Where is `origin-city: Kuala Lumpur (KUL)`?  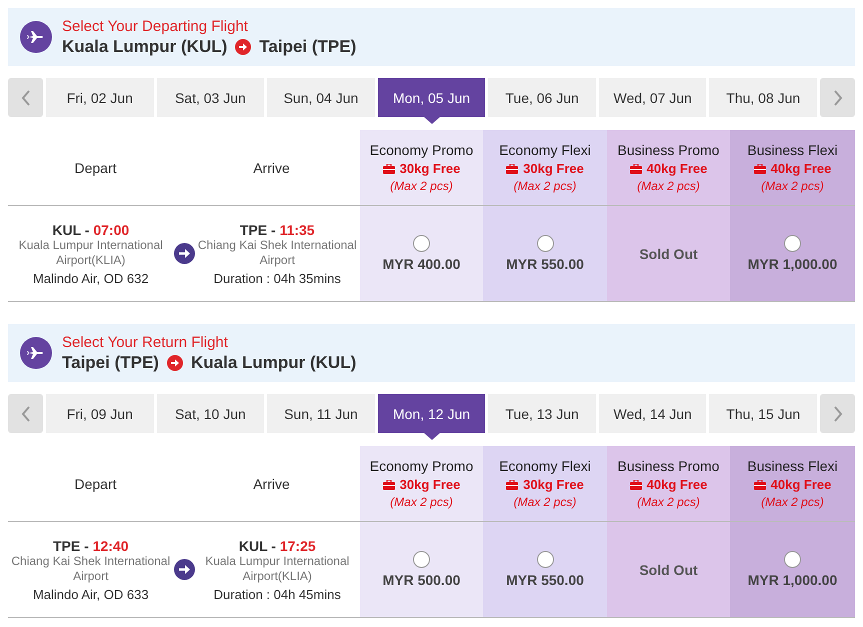
origin-city: Kuala Lumpur (KUL) is located at coordinates (145, 46).